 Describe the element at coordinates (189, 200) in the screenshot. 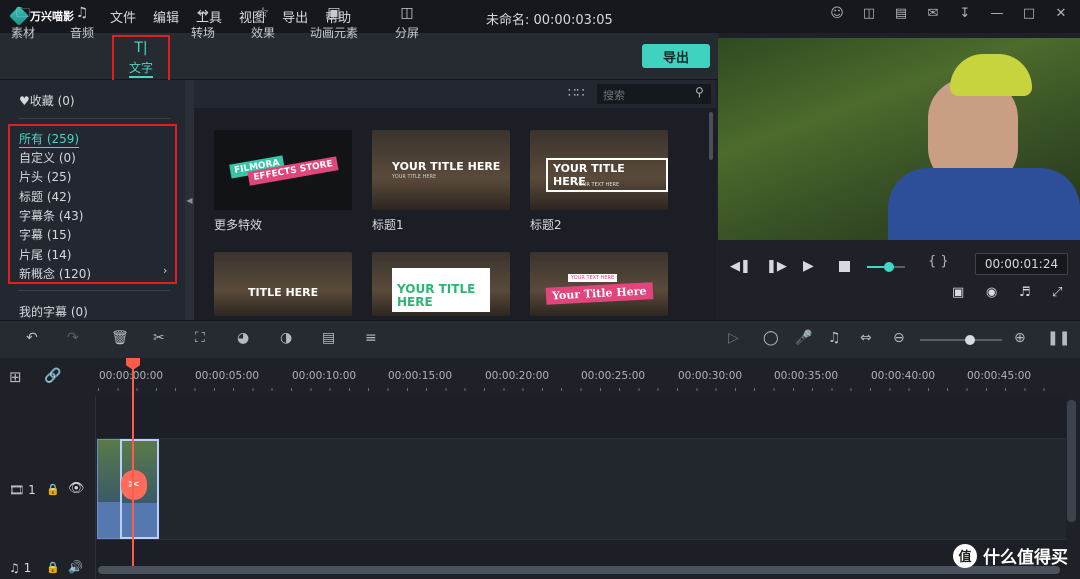

I see `panel-collapse-handle: ◀` at that location.